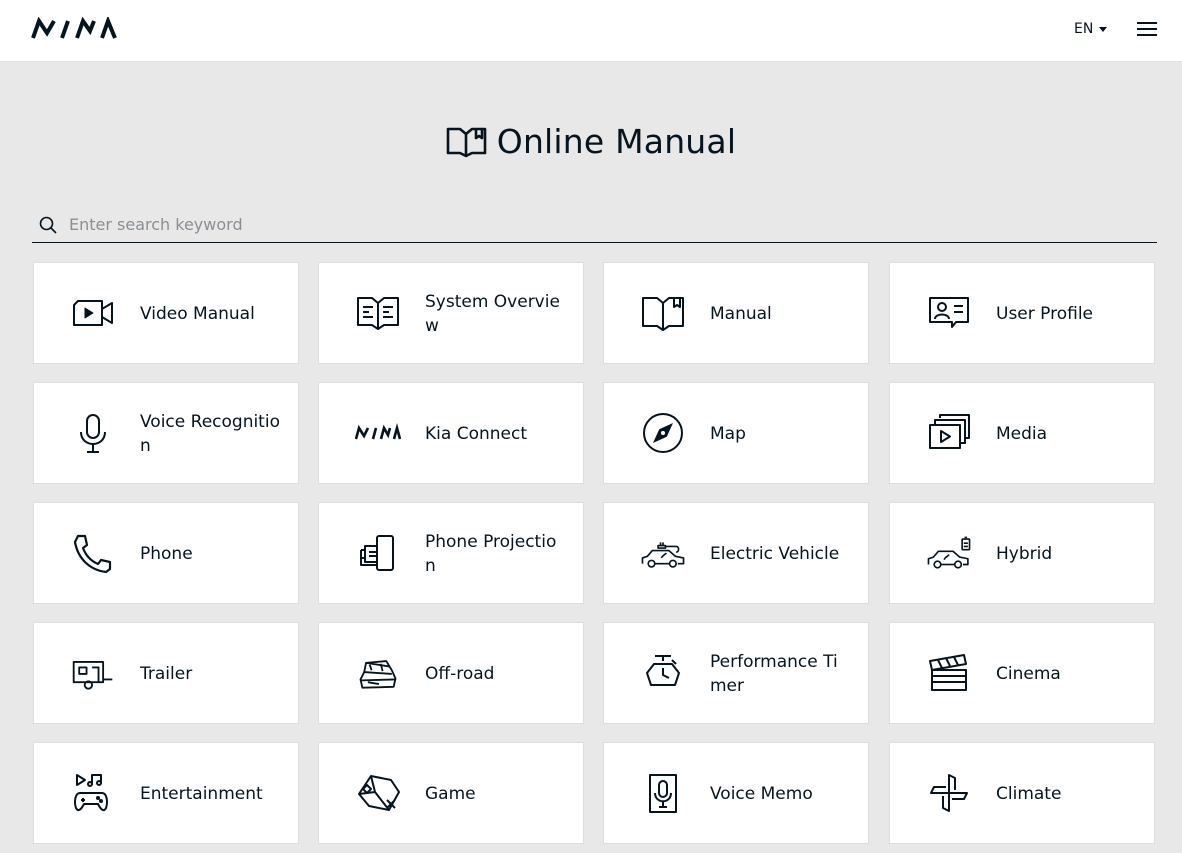 The image size is (1182, 853). I want to click on top-header: EN, so click(591, 31).